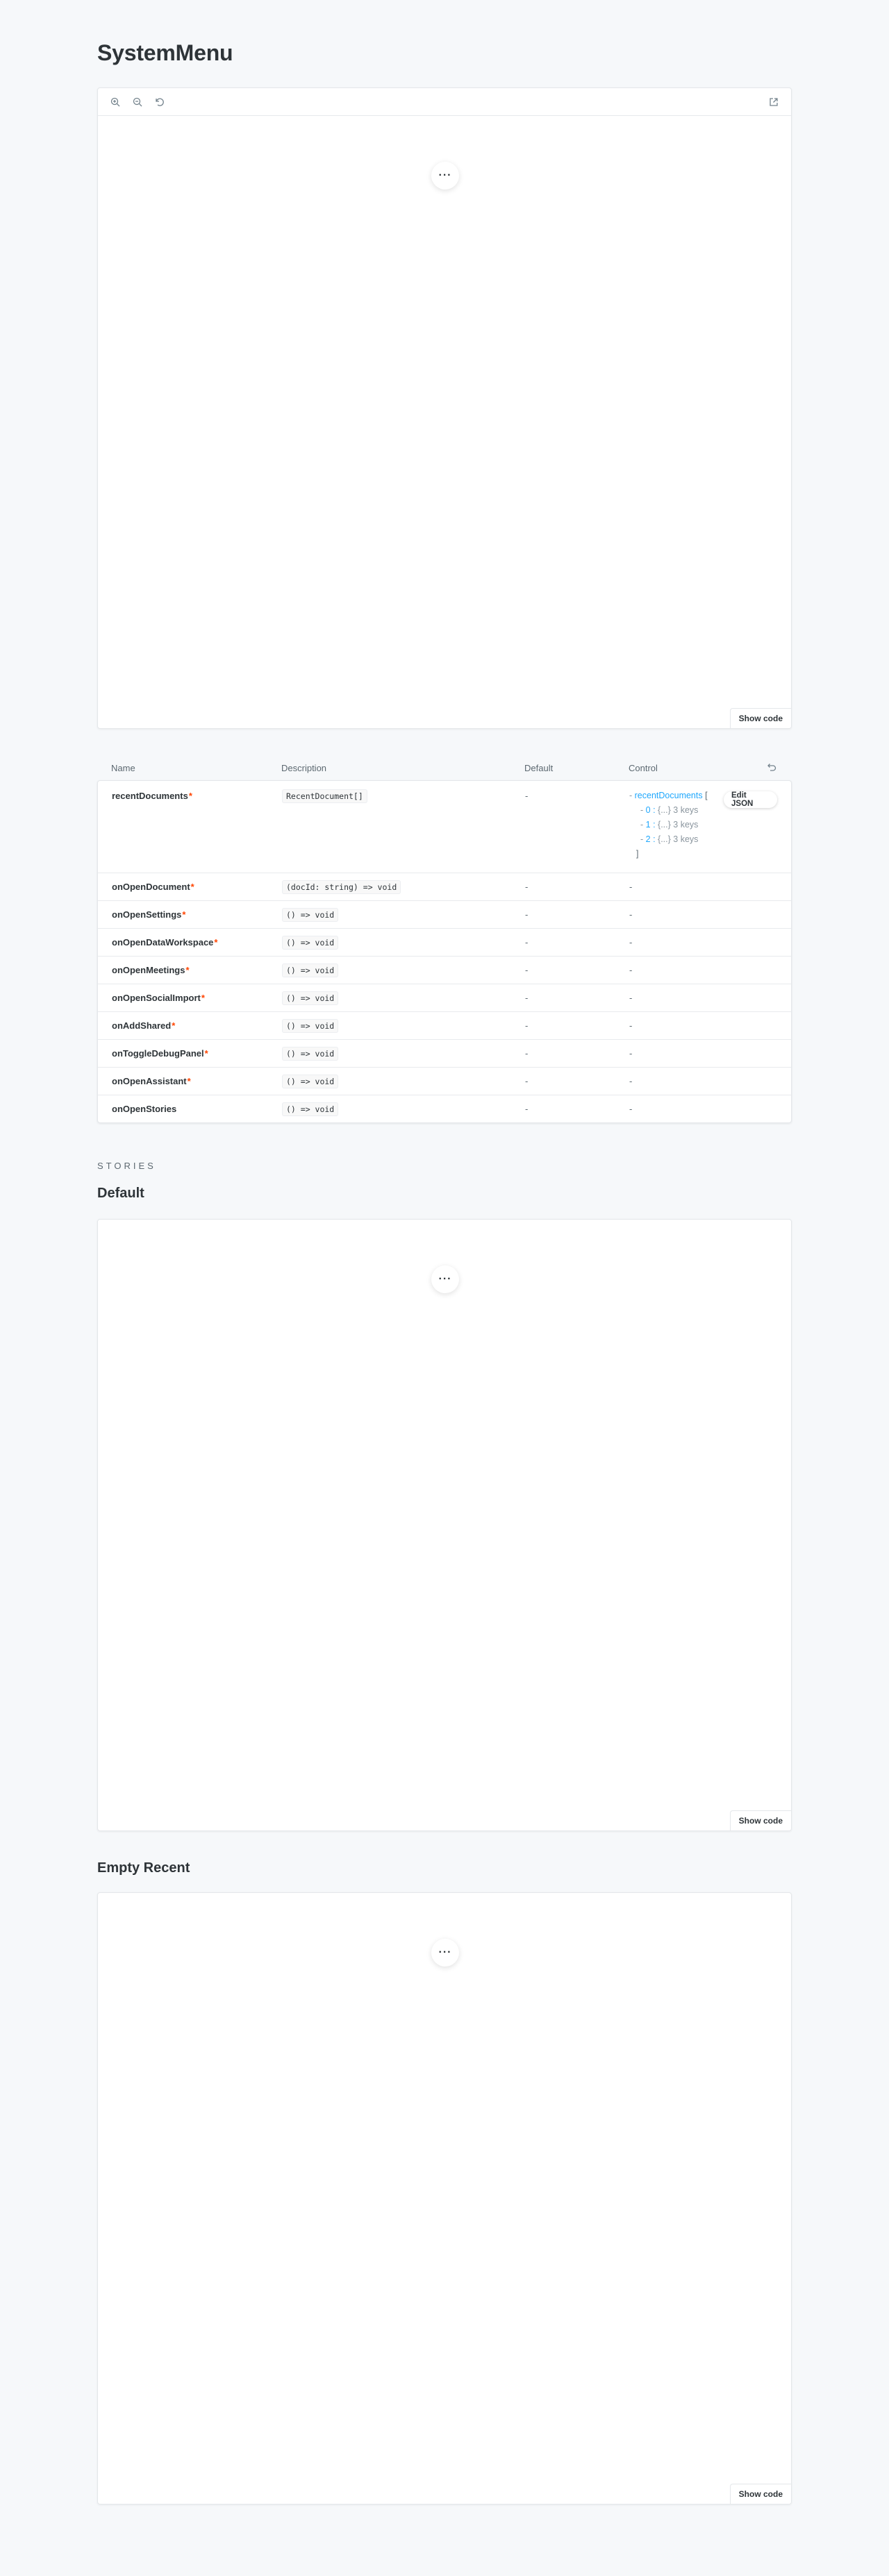 This screenshot has height=2576, width=889. Describe the element at coordinates (703, 839) in the screenshot. I see `json-item: - 2 : {...} 3 keys` at that location.